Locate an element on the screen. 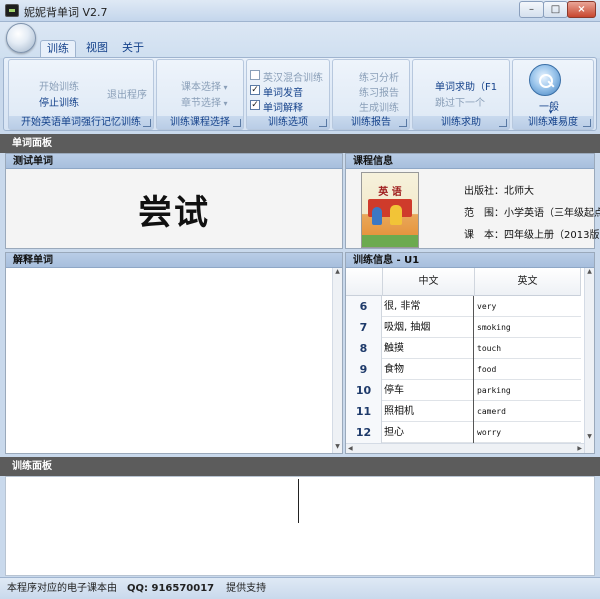 This screenshot has height=599, width=600. cell-chinese: 食物 is located at coordinates (428, 369).